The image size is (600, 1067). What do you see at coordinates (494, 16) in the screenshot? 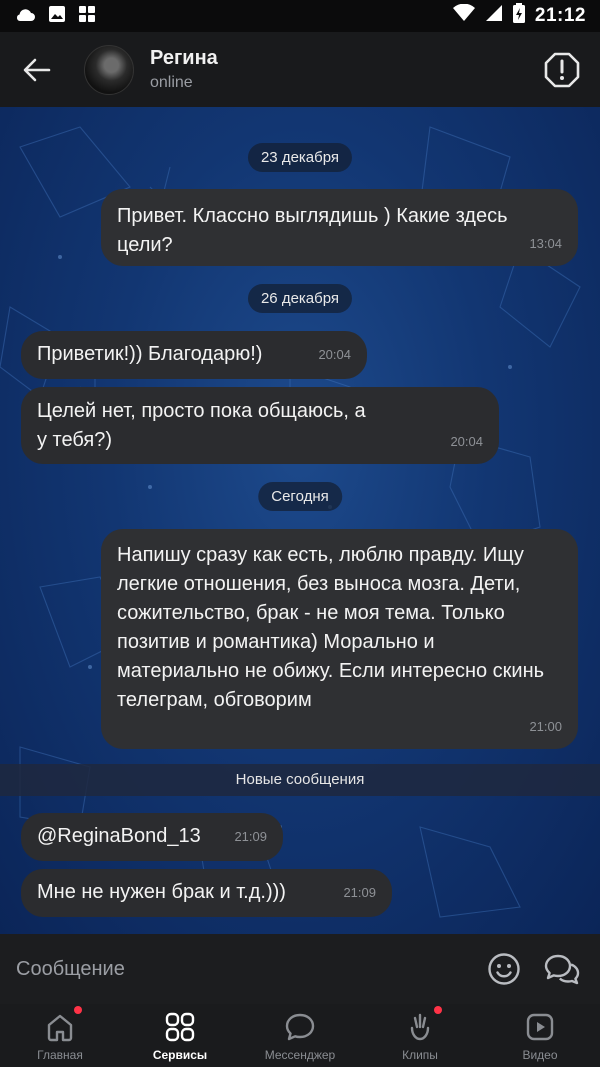
I see `signal-icon` at bounding box center [494, 16].